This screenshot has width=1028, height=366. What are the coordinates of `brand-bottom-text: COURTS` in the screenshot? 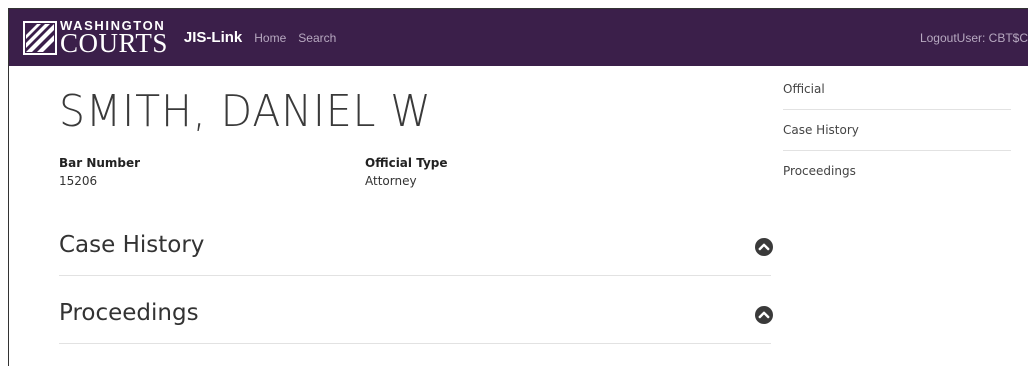 It's located at (114, 42).